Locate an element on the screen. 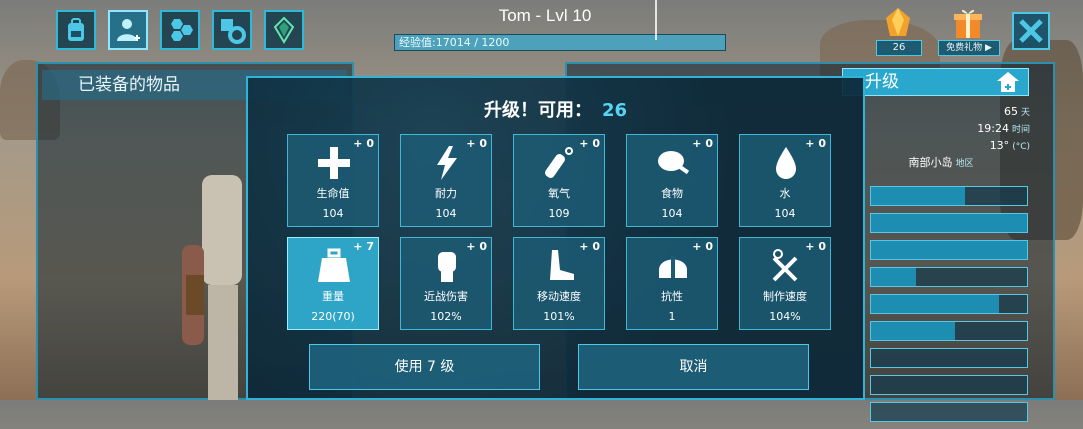 The image size is (1083, 429). temperature-row: 13° (°C) is located at coordinates (960, 146).